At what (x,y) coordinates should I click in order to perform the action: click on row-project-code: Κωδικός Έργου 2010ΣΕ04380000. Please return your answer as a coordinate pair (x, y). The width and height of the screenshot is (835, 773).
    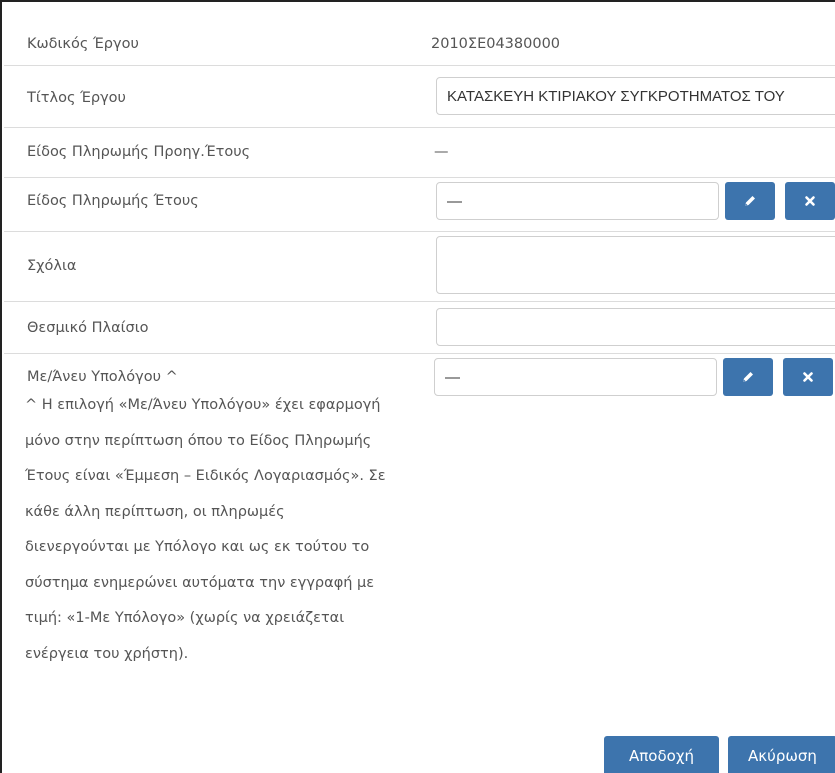
    Looking at the image, I should click on (419, 34).